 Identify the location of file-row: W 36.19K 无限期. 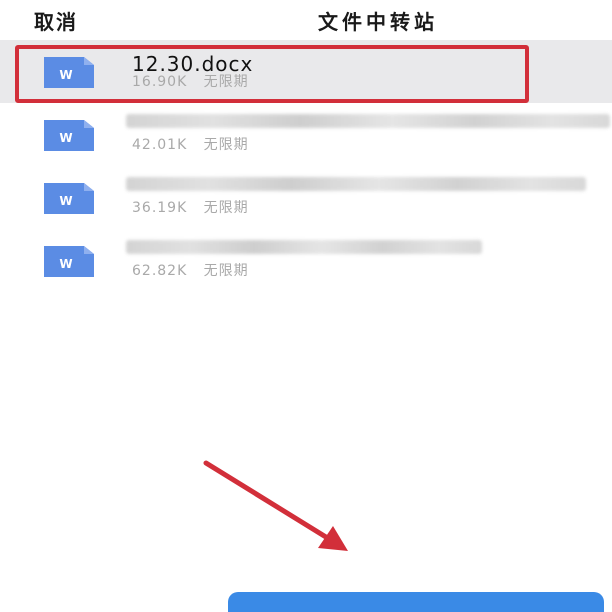
(306, 197).